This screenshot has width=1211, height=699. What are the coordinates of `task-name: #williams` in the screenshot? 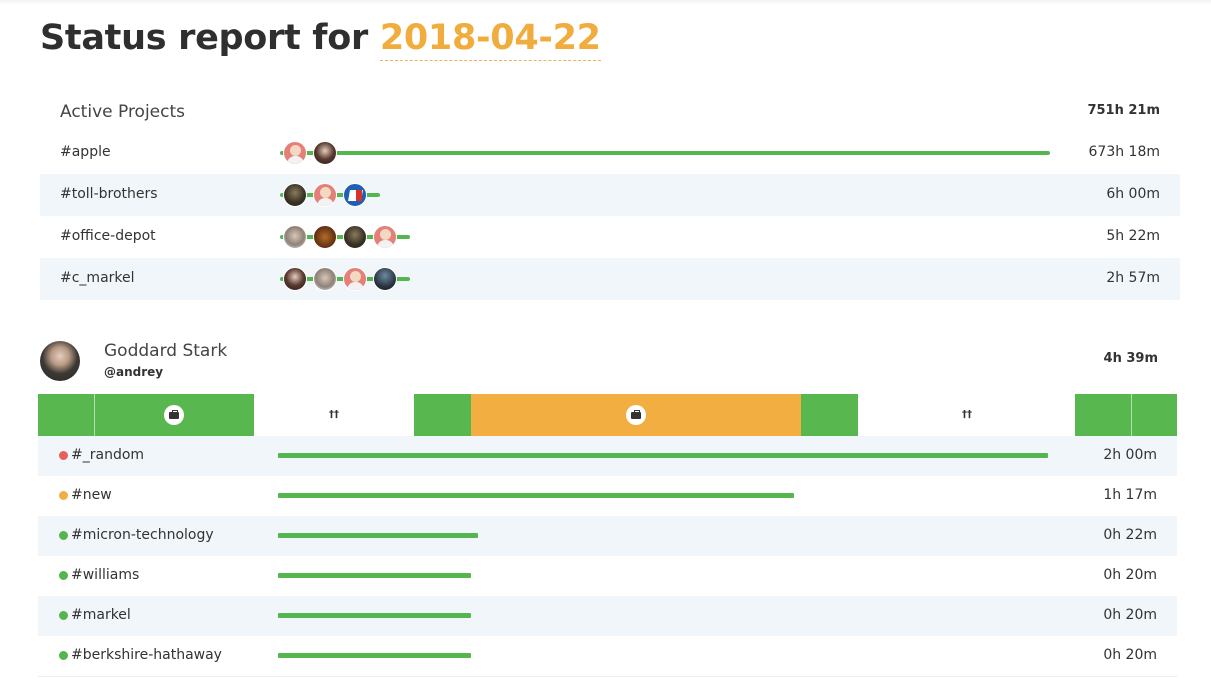 It's located at (105, 575).